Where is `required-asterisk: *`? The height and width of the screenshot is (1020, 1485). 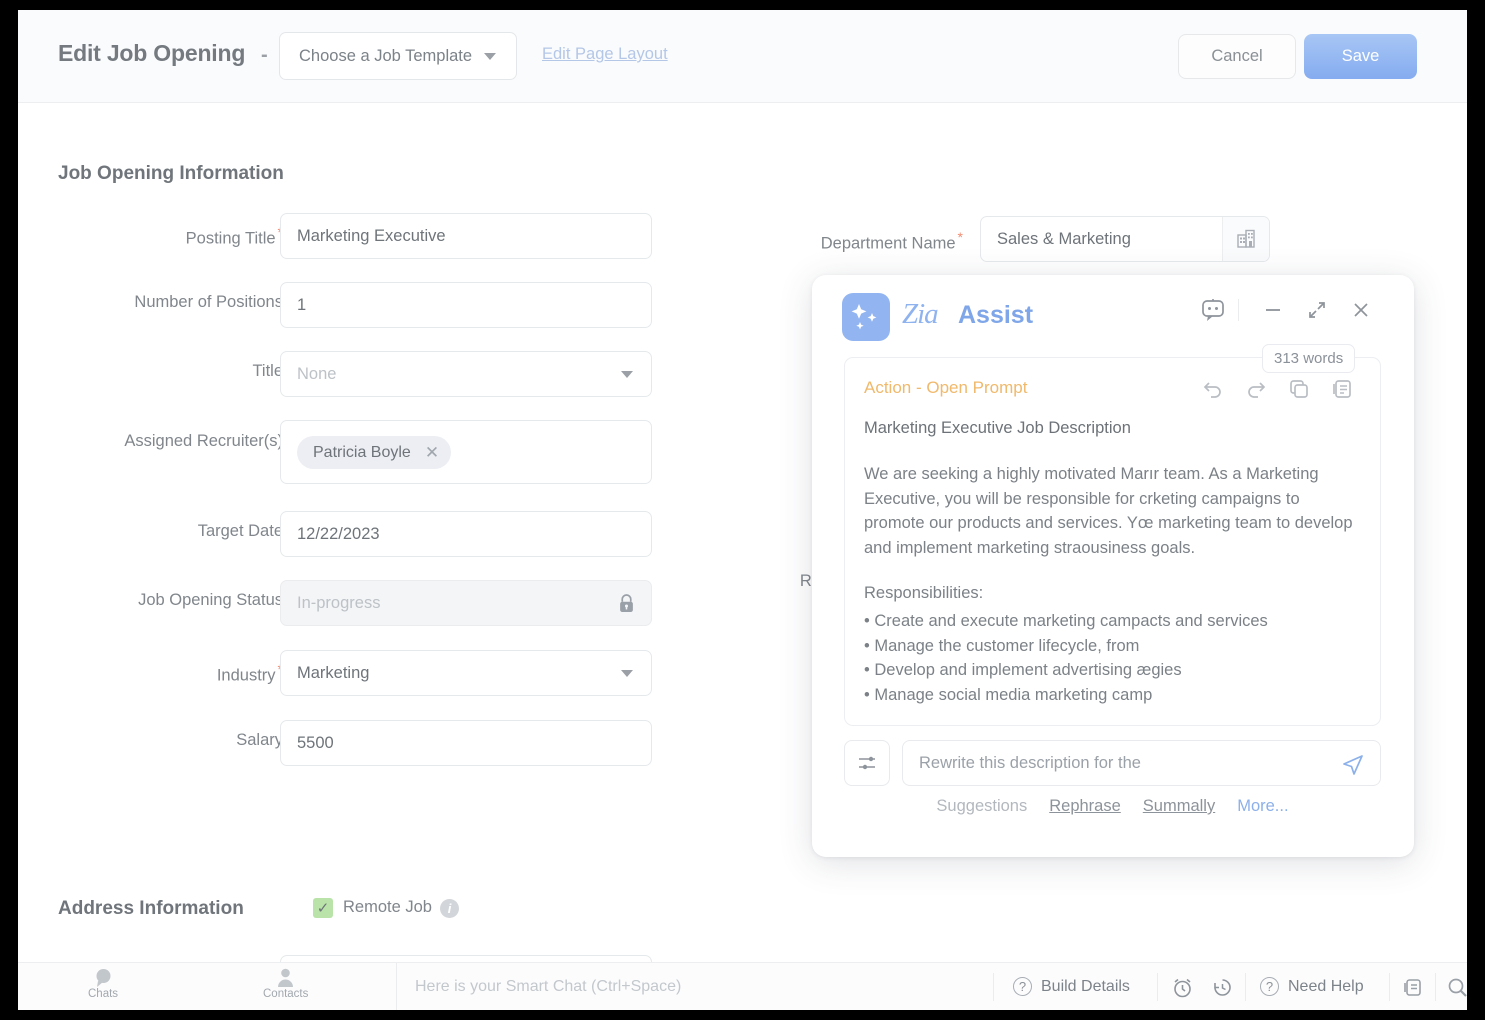 required-asterisk: * is located at coordinates (960, 237).